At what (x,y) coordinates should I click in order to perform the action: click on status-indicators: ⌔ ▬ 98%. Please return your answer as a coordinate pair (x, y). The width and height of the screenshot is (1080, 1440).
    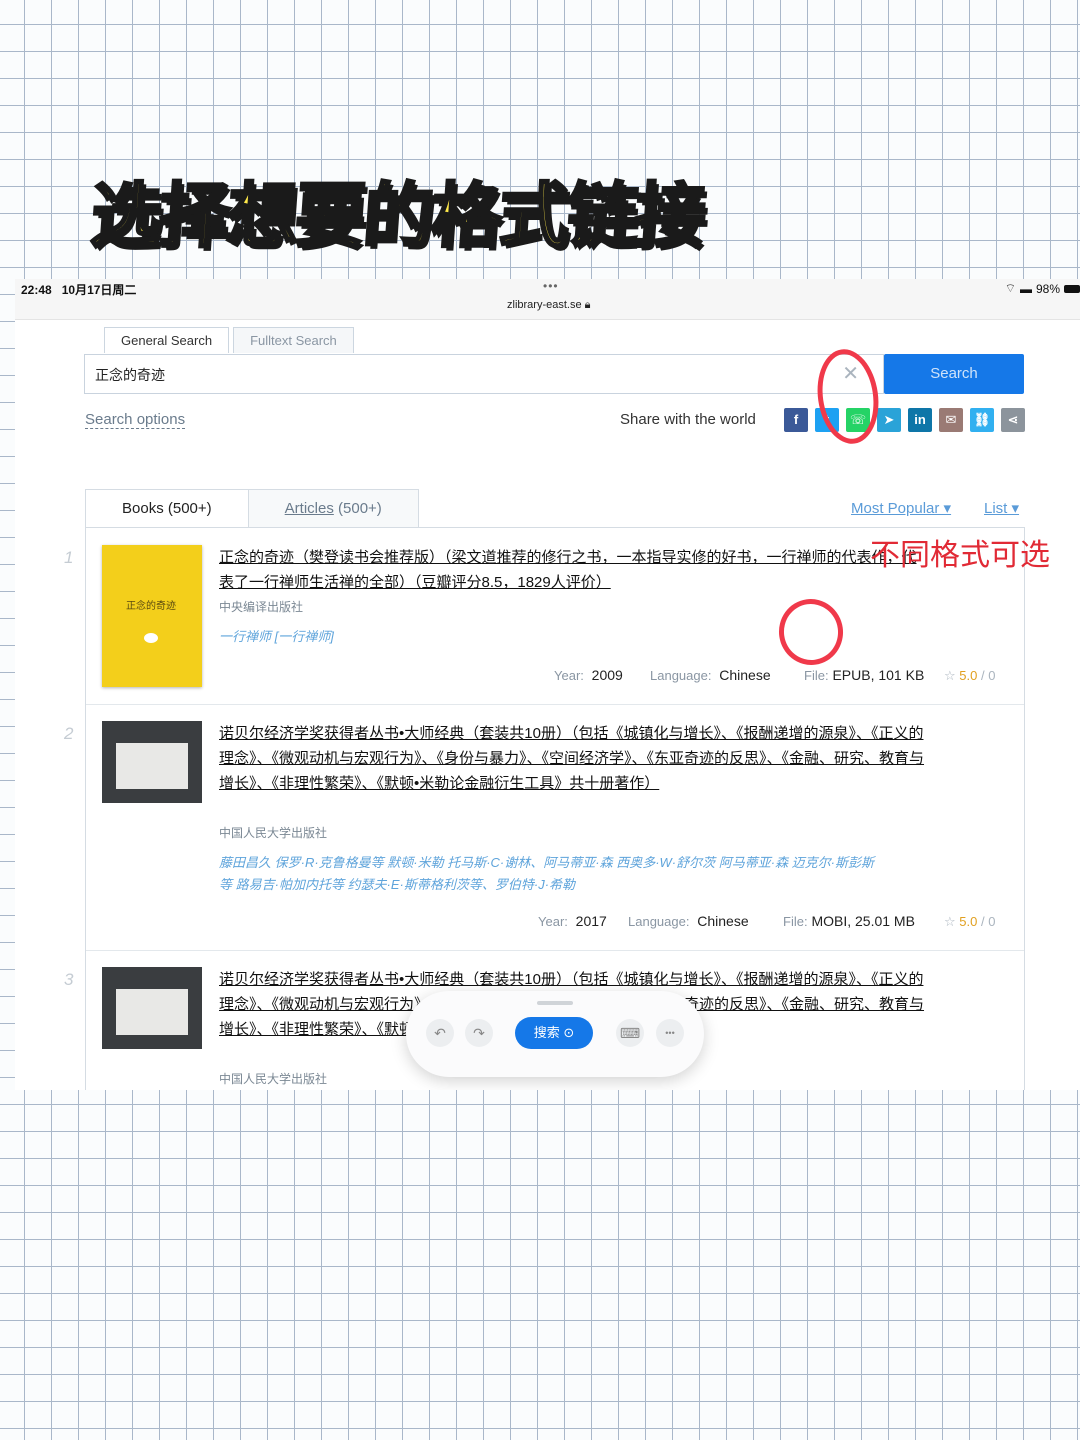
    Looking at the image, I should click on (1042, 288).